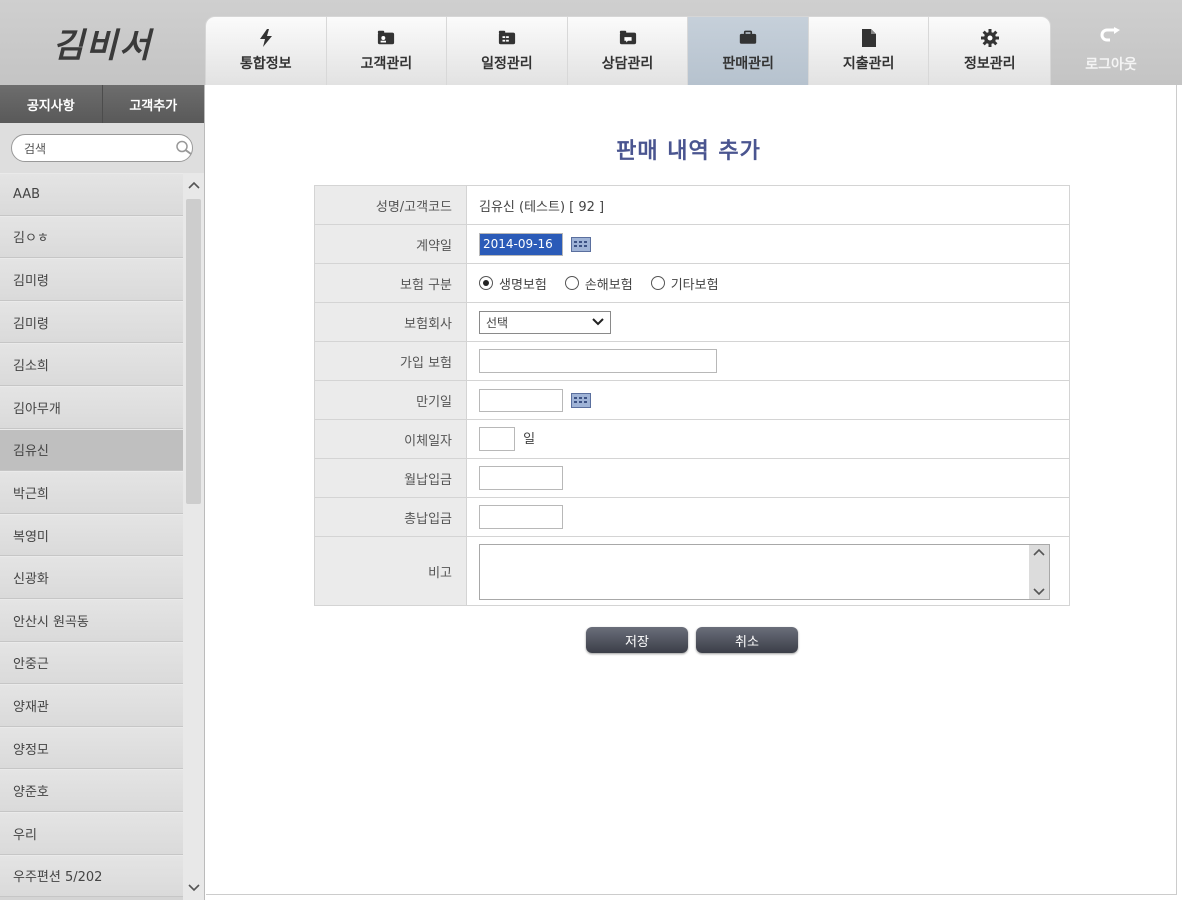  Describe the element at coordinates (637, 640) in the screenshot. I see `save-button: 저장` at that location.